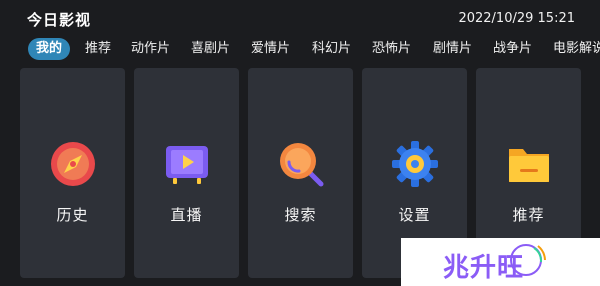 The width and height of the screenshot is (600, 286). I want to click on tab-romance: 爱情片, so click(270, 49).